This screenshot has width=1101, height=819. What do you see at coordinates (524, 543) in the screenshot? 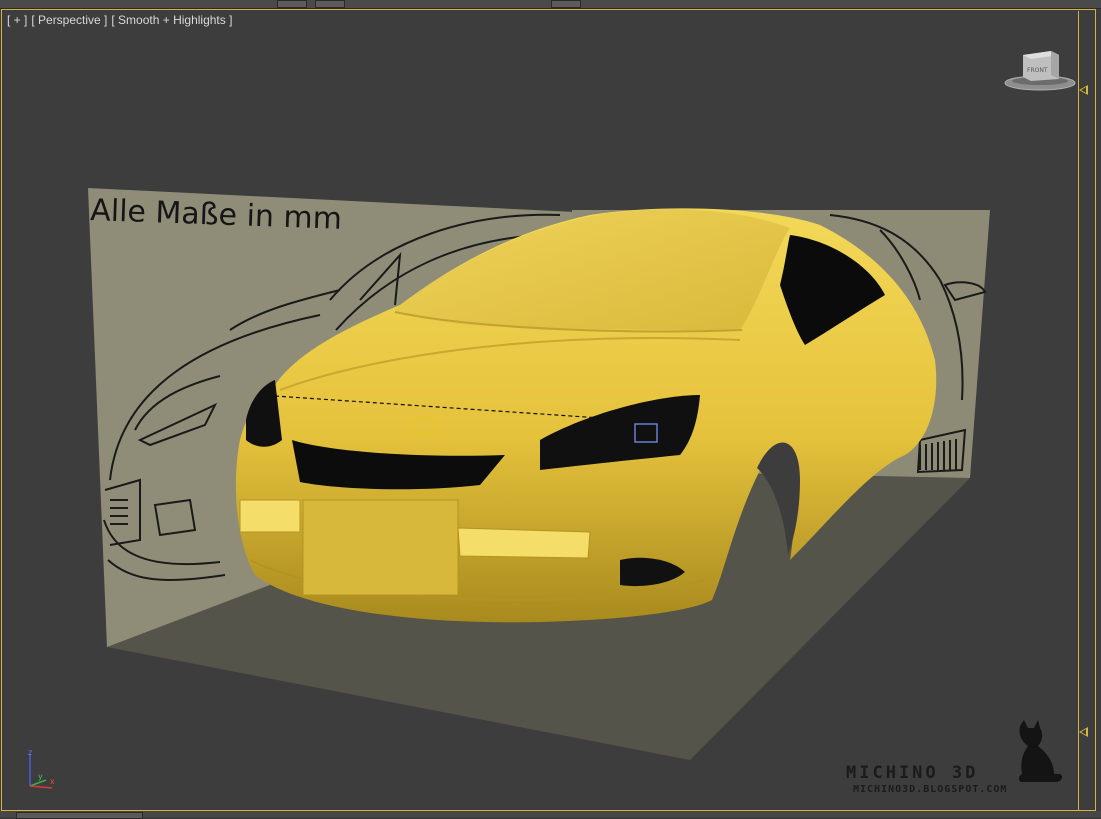
I see `car-fog-light-right` at bounding box center [524, 543].